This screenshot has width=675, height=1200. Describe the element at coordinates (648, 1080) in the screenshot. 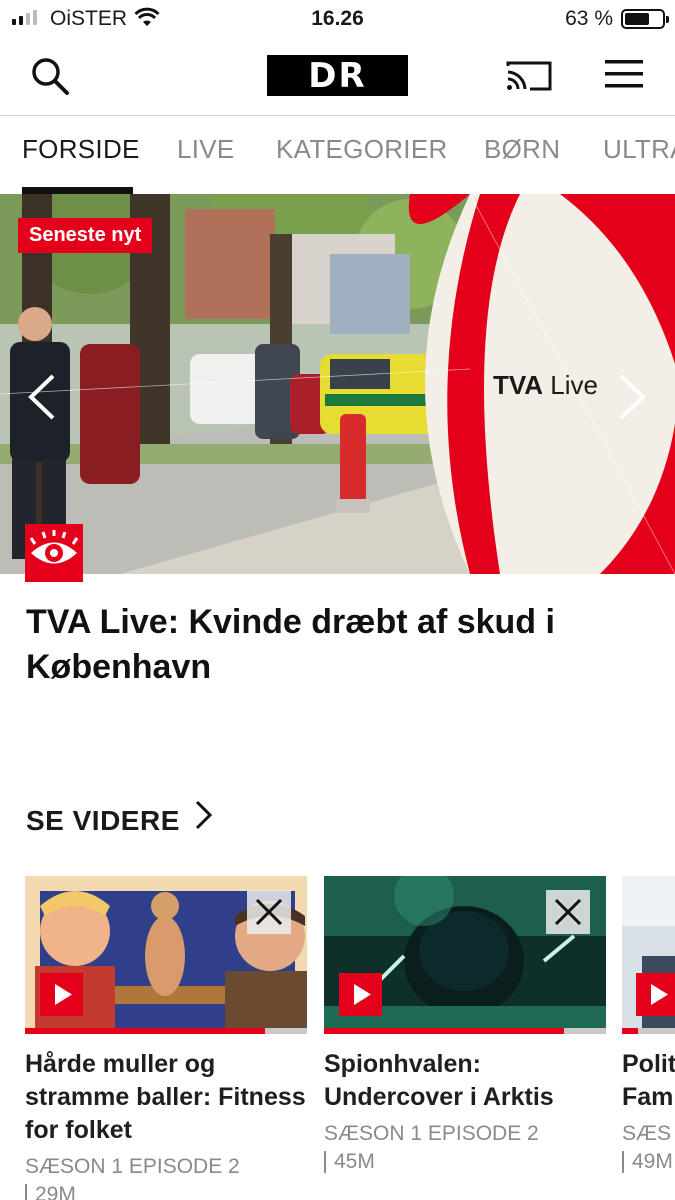

I see `video-title: Polit Fam` at that location.